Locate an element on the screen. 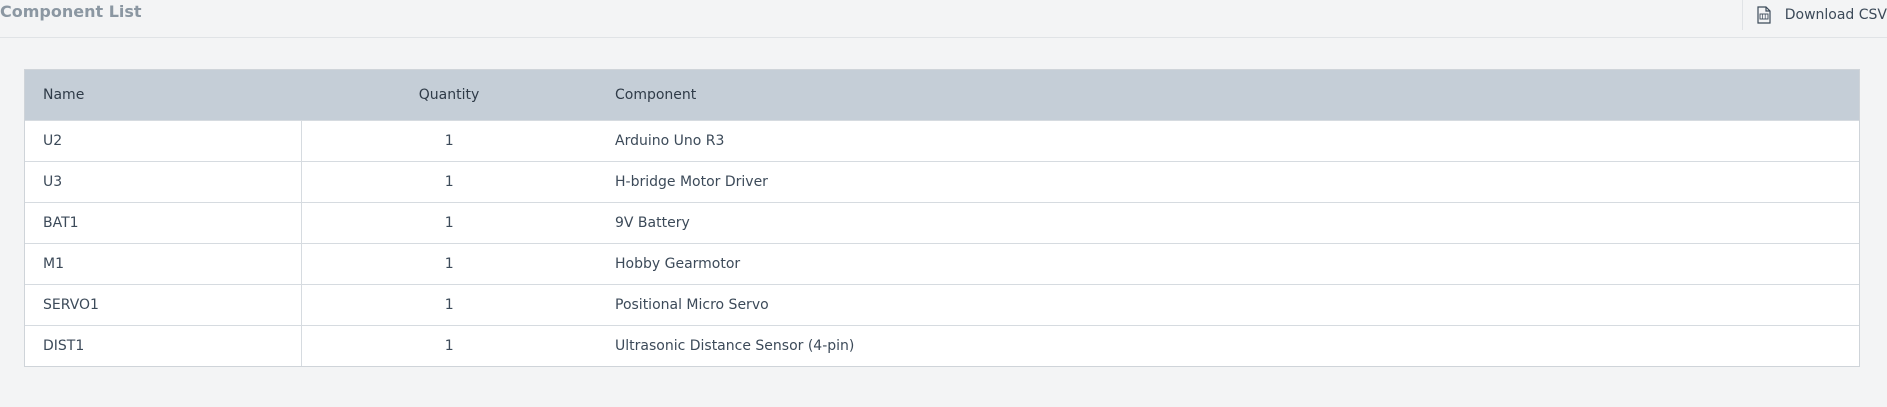 The image size is (1887, 407). table-row: U3 1 H-bridge Motor Driver is located at coordinates (942, 181).